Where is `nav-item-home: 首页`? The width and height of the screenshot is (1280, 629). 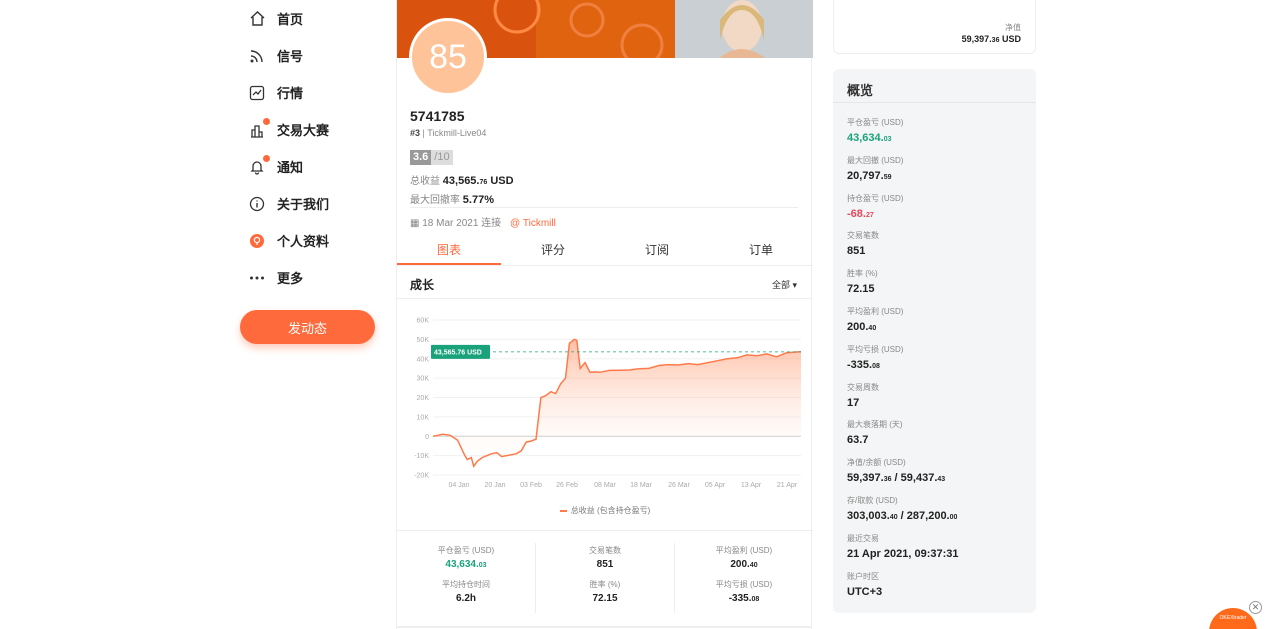 nav-item-home: 首页 is located at coordinates (314, 18).